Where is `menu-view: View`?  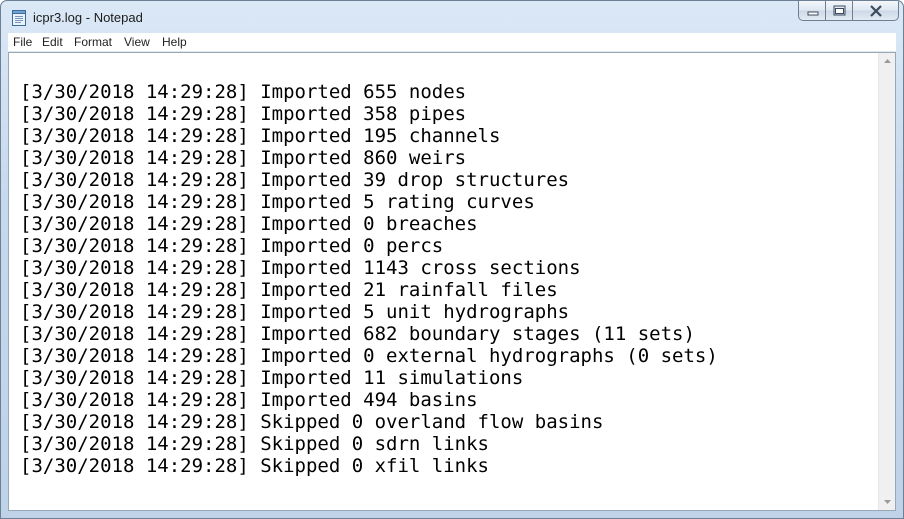
menu-view: View is located at coordinates (137, 42).